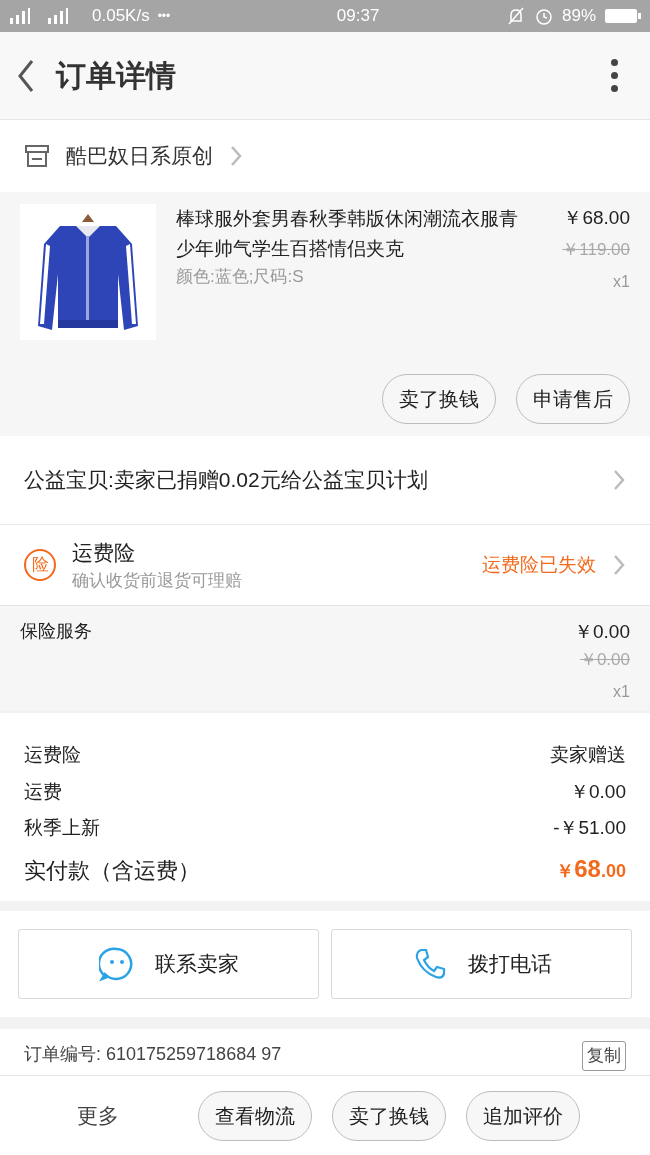 The height and width of the screenshot is (1155, 650). What do you see at coordinates (598, 791) in the screenshot?
I see `summary-value: ￥0.00` at bounding box center [598, 791].